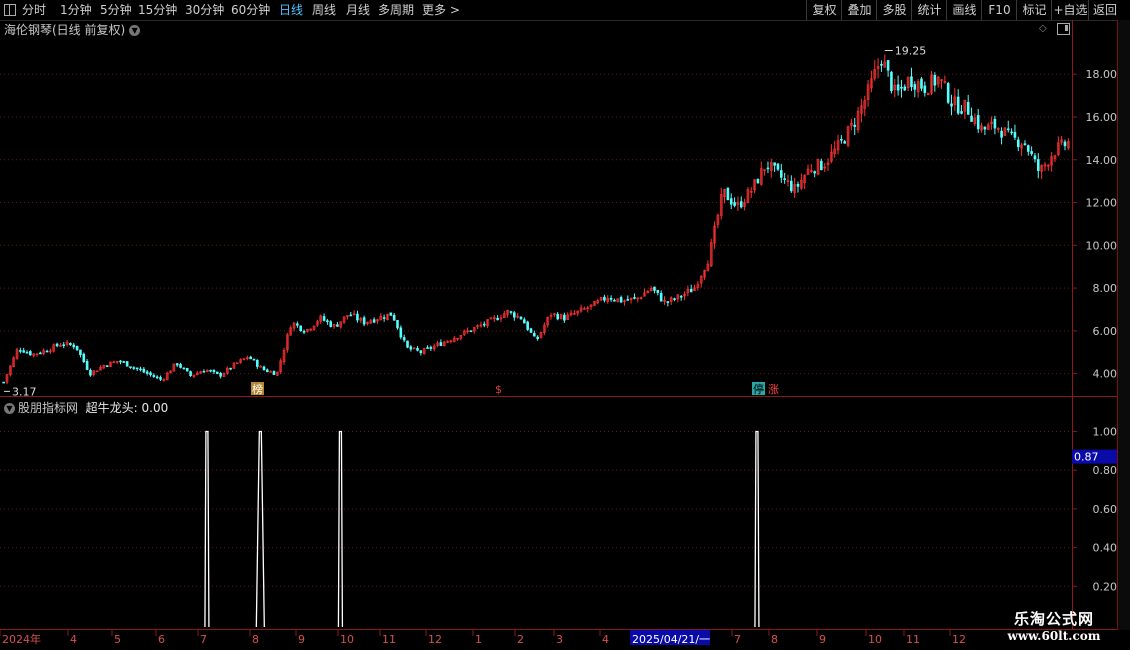  Describe the element at coordinates (257, 389) in the screenshot. I see `event-marker: 榜` at that location.